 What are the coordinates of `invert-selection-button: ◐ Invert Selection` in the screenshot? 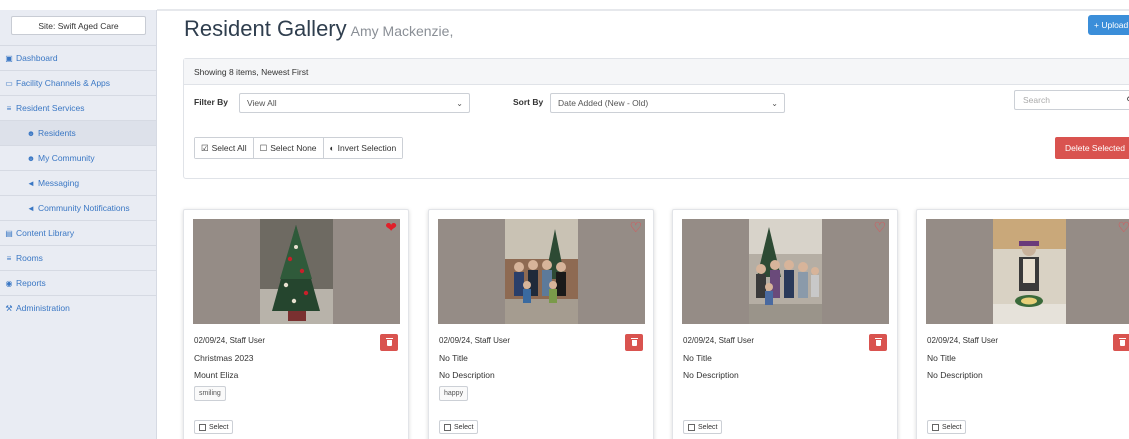 It's located at (363, 148).